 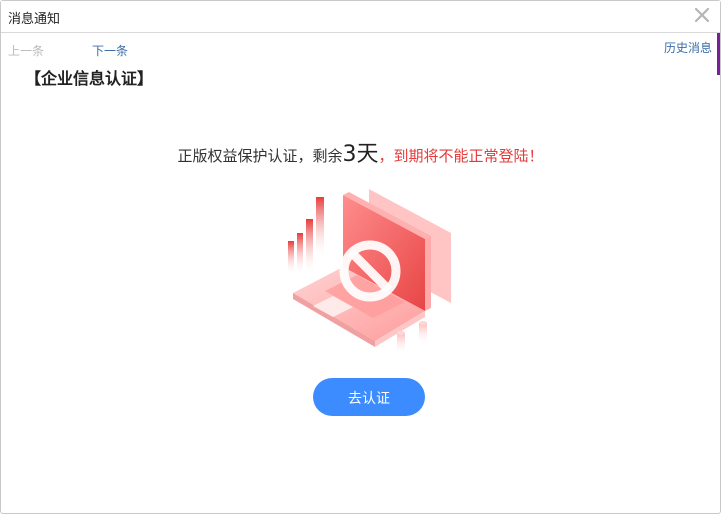 What do you see at coordinates (368, 271) in the screenshot?
I see `laptop-blocked-illustration` at bounding box center [368, 271].